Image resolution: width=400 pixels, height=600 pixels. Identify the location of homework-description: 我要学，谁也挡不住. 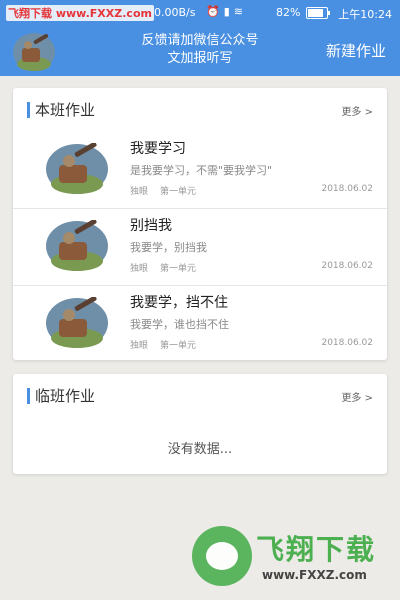
(179, 324).